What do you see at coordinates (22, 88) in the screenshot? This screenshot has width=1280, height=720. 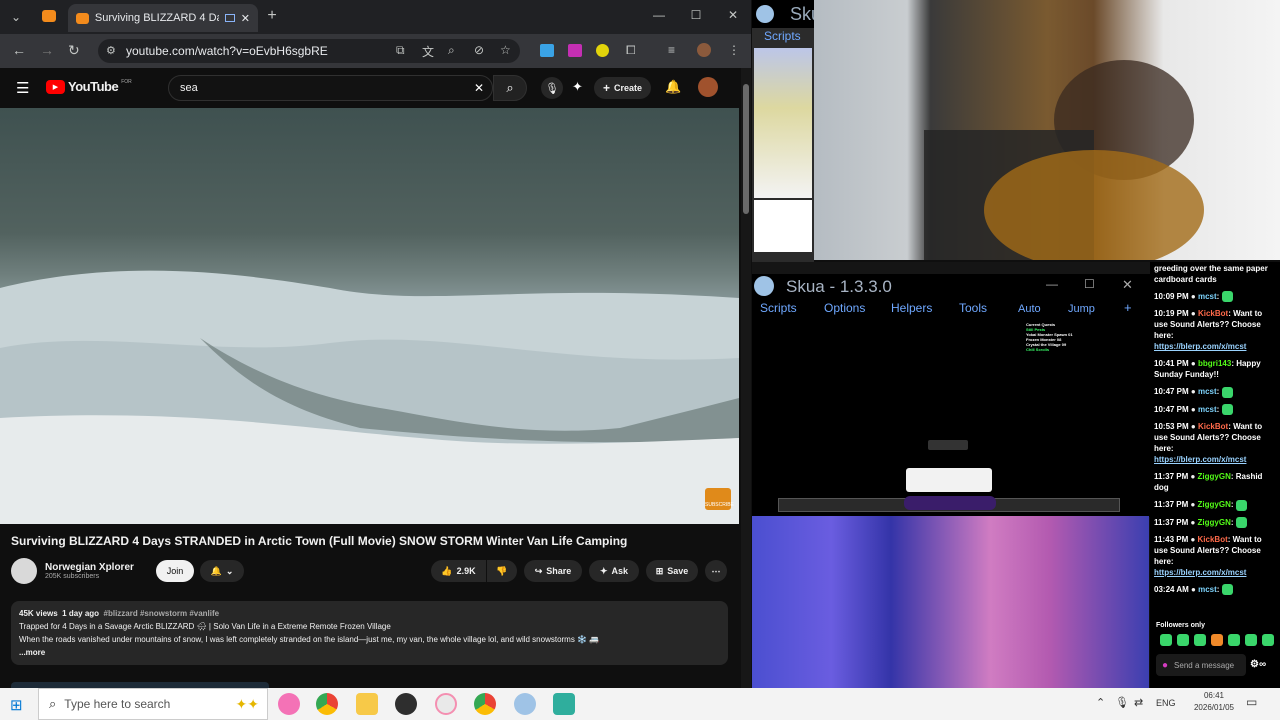 I see `hamburger-menu-icon: ☰` at bounding box center [22, 88].